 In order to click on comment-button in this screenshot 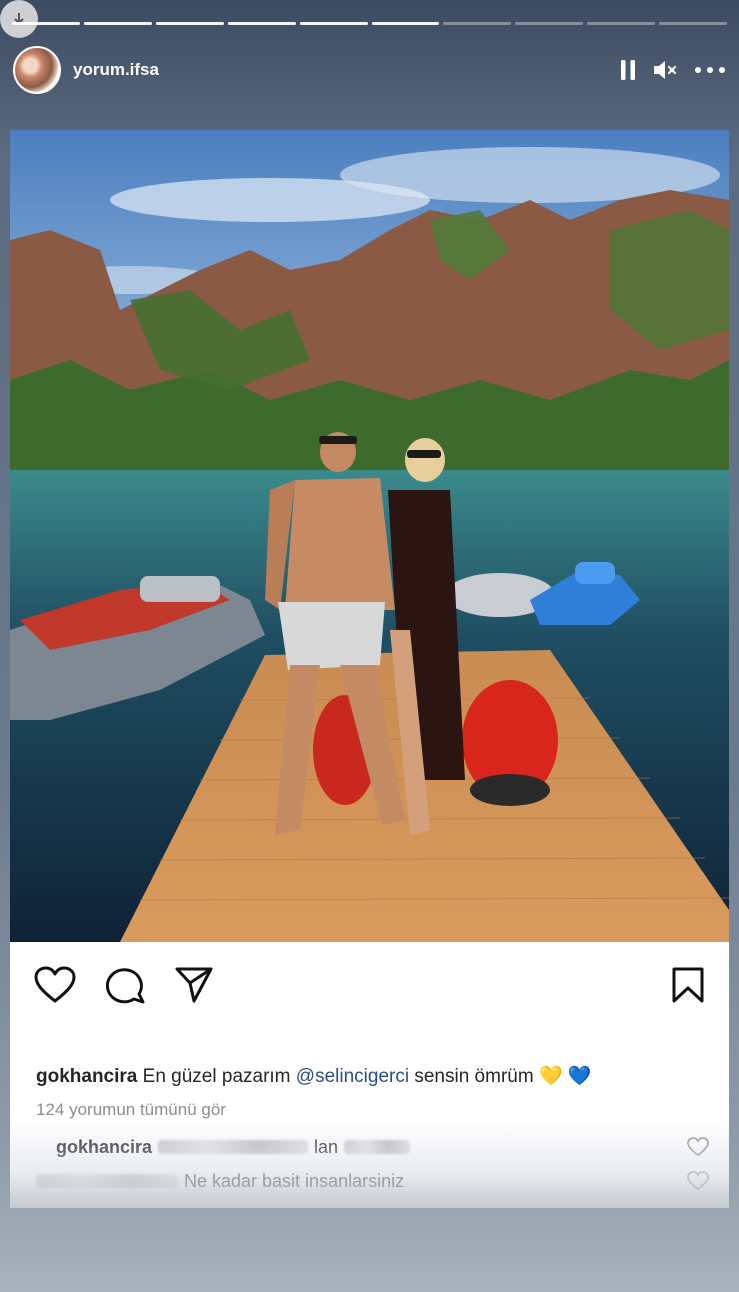, I will do `click(125, 987)`.